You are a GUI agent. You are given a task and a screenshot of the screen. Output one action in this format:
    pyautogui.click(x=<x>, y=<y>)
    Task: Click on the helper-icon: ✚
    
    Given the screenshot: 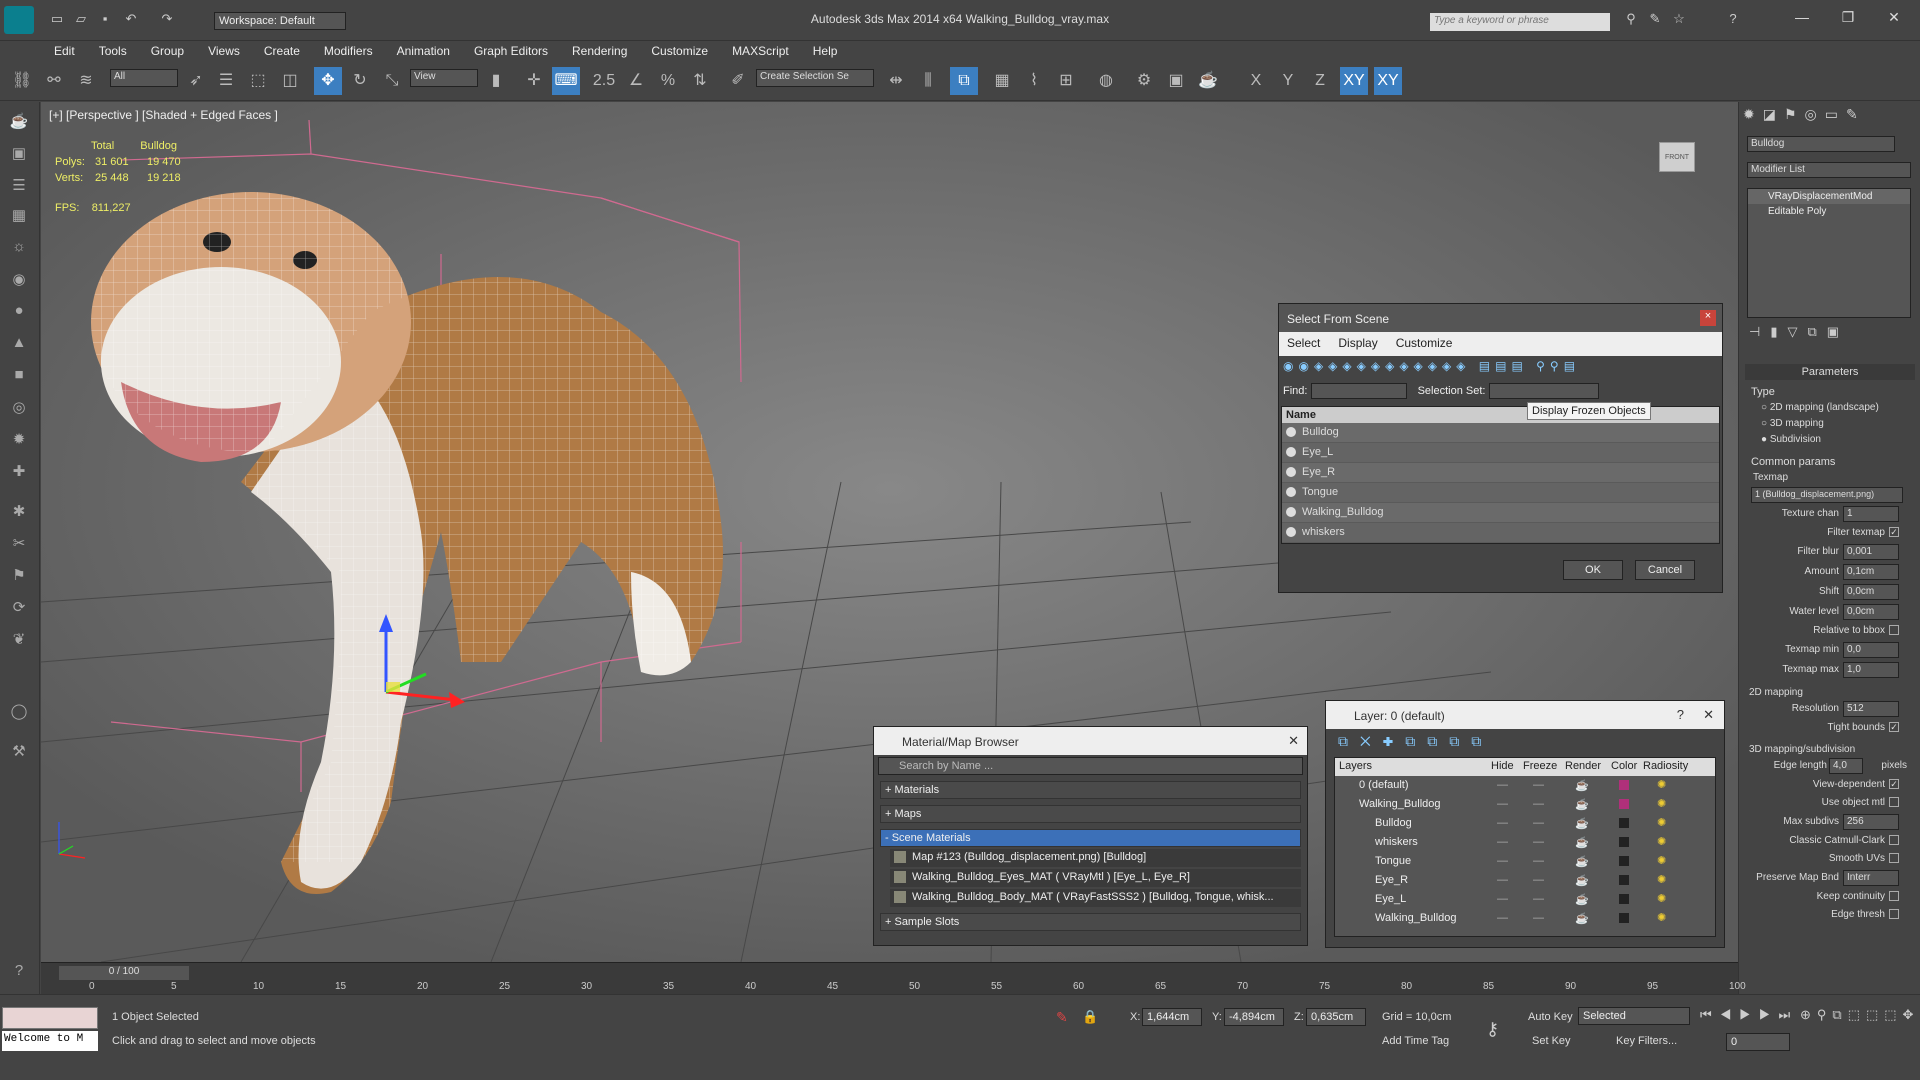 What is the action you would take?
    pyautogui.click(x=19, y=474)
    